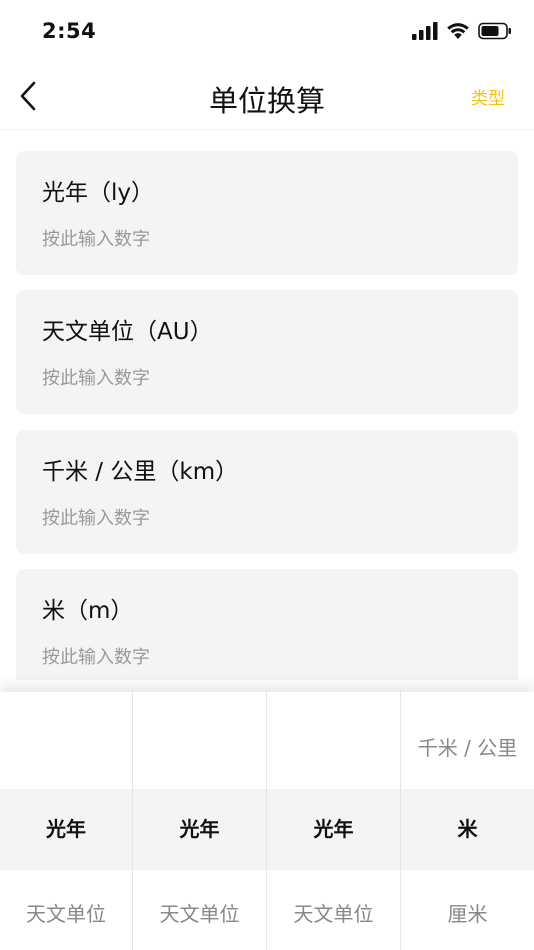  What do you see at coordinates (425, 31) in the screenshot?
I see `signal-icon` at bounding box center [425, 31].